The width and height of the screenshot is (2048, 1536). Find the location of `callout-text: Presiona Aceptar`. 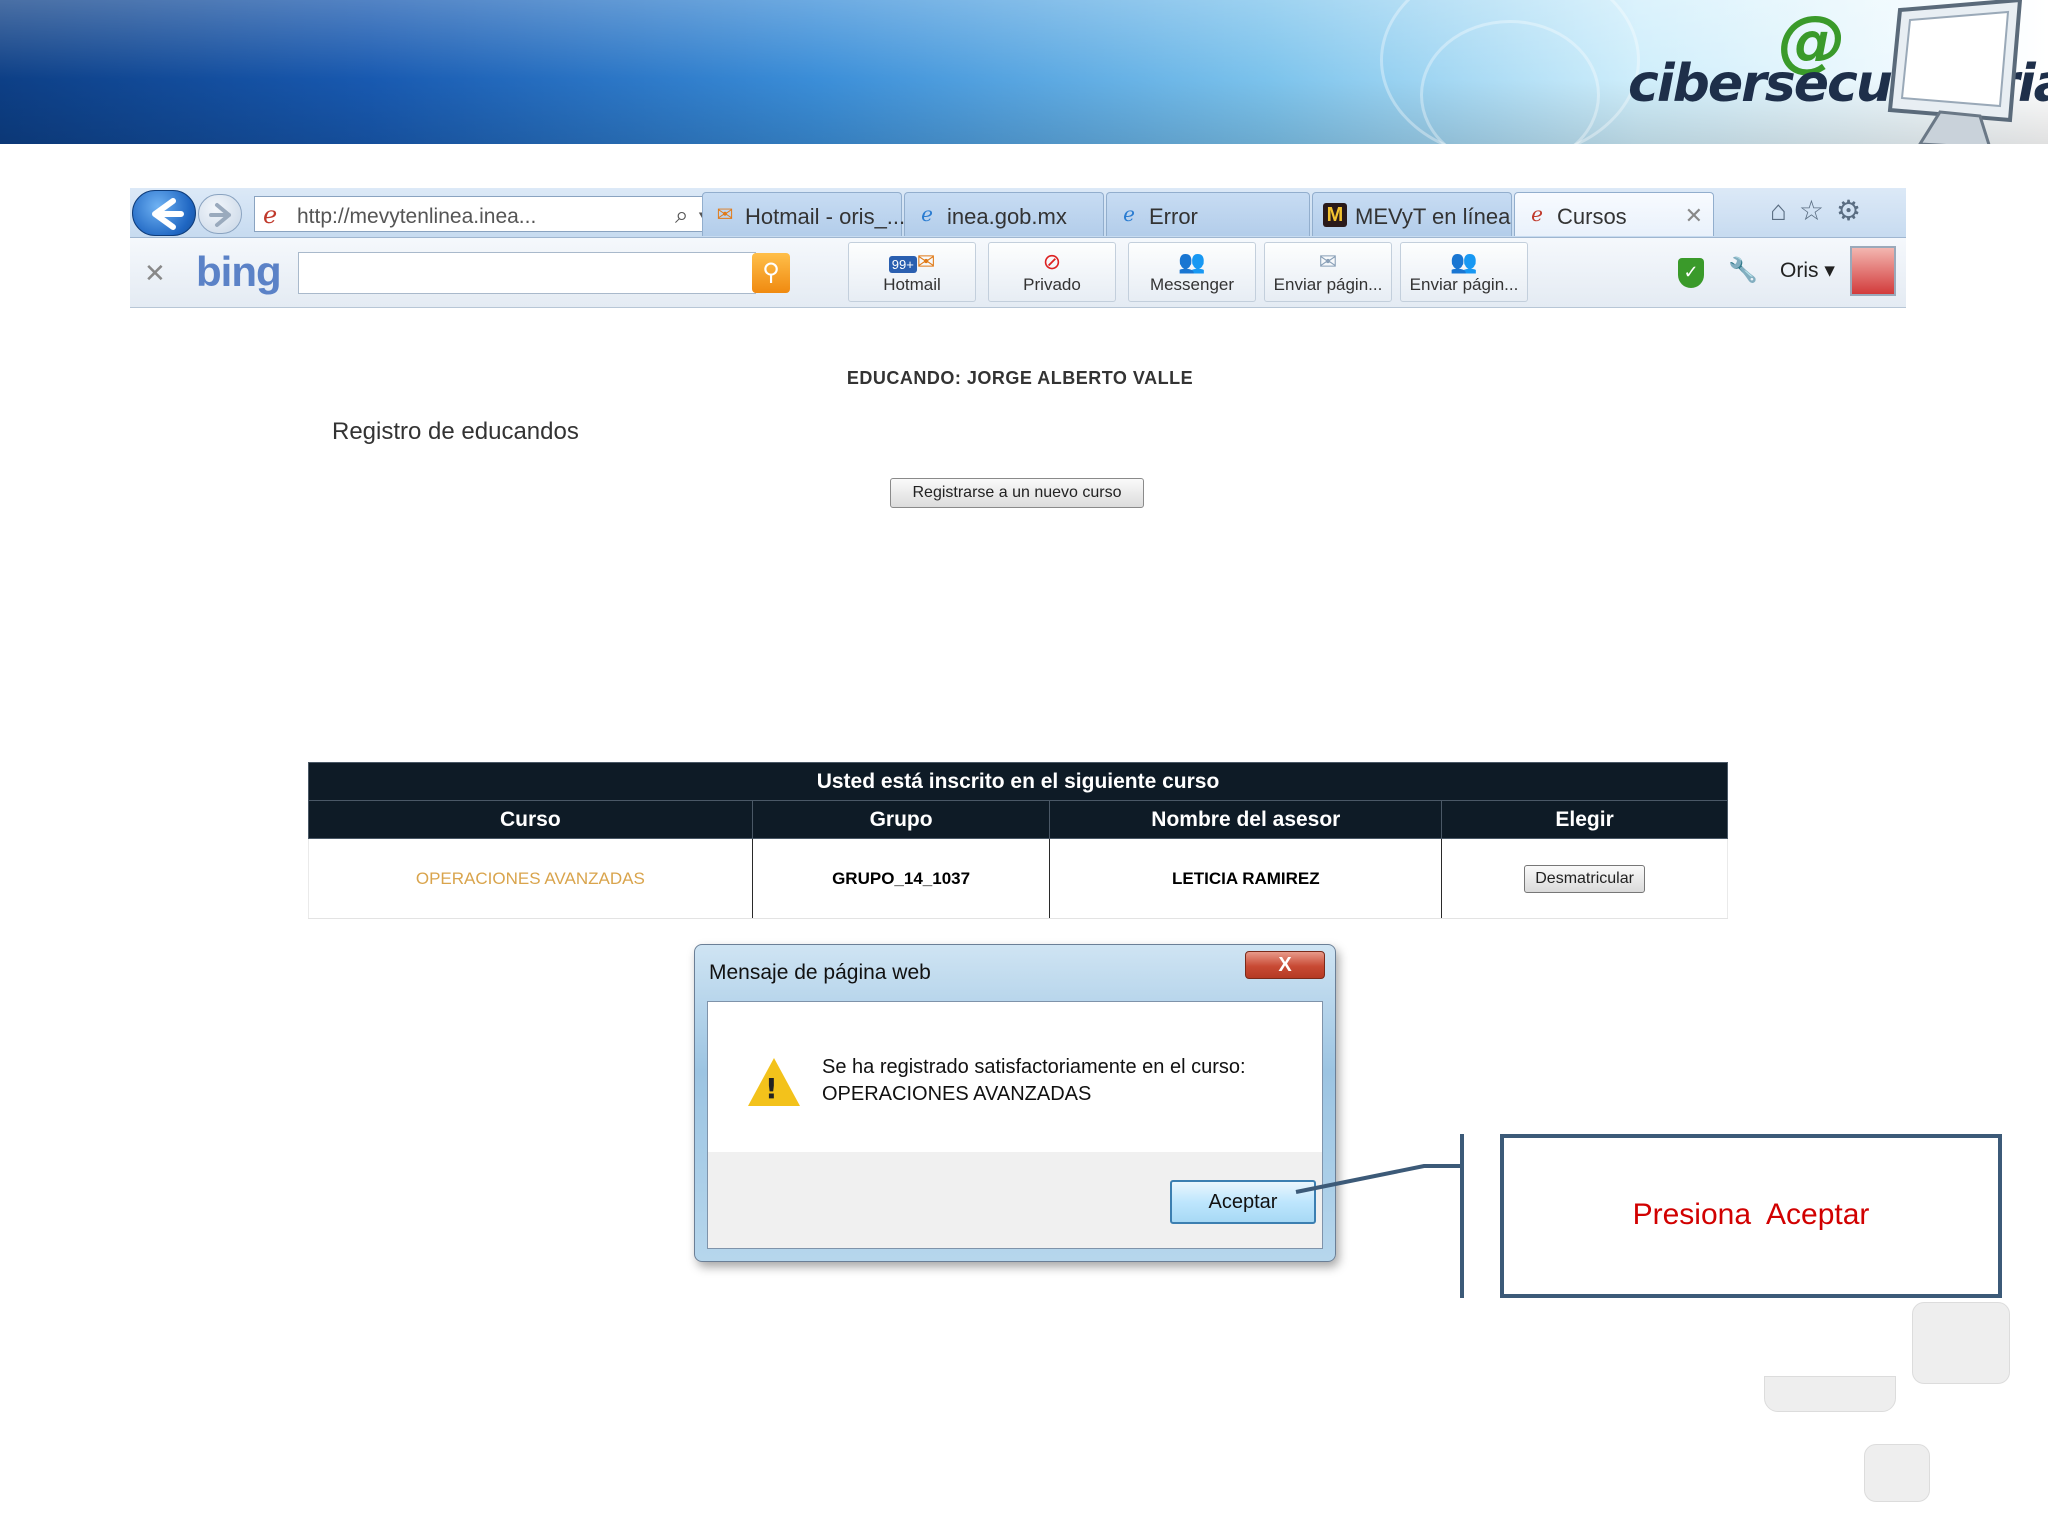

callout-text: Presiona Aceptar is located at coordinates (1751, 1214).